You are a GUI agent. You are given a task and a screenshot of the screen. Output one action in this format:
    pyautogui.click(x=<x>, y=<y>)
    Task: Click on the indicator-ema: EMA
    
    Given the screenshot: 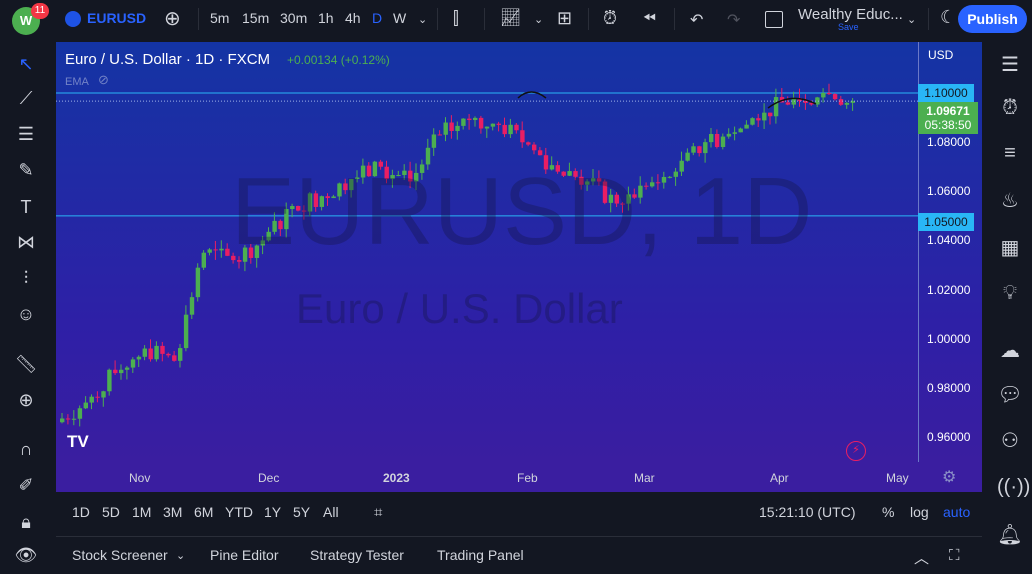 What is the action you would take?
    pyautogui.click(x=77, y=82)
    